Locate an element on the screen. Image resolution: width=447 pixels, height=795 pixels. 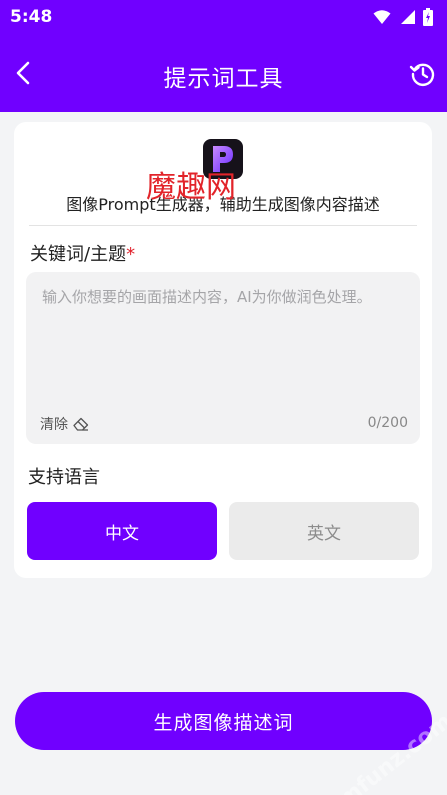
status-icons is located at coordinates (403, 17).